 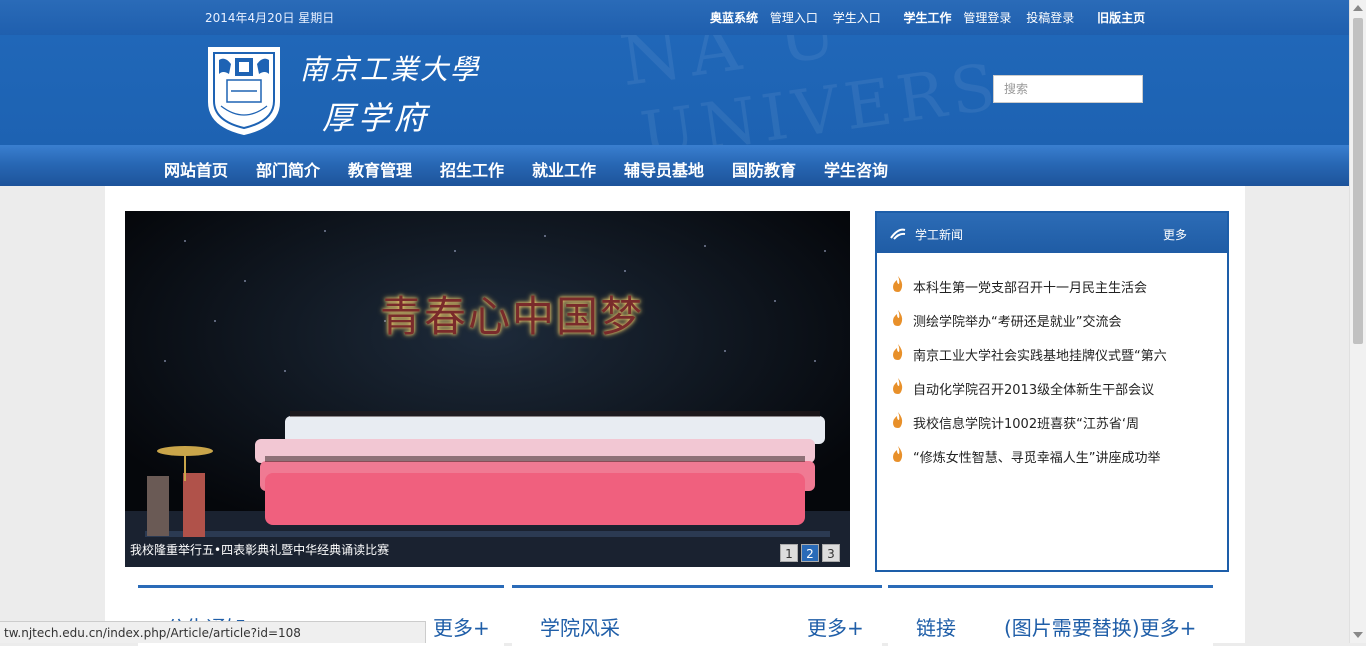 I want to click on links-section-title: 链接, so click(x=936, y=628).